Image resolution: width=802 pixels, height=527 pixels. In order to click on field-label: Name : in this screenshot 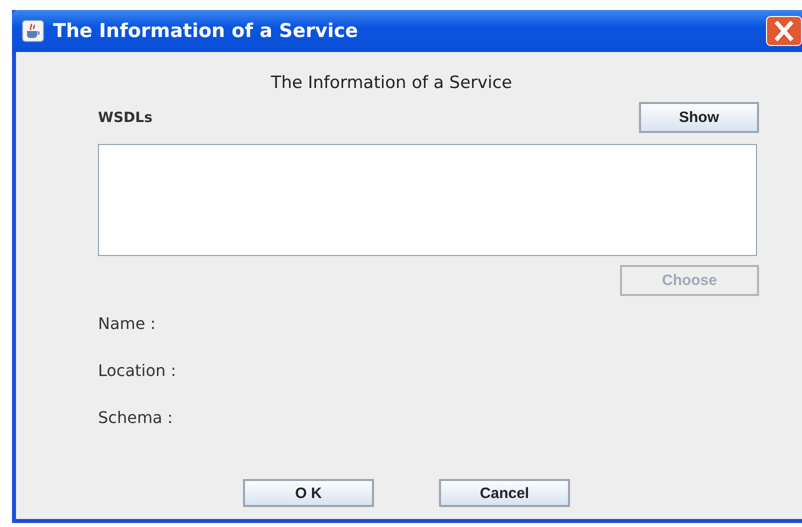, I will do `click(127, 324)`.